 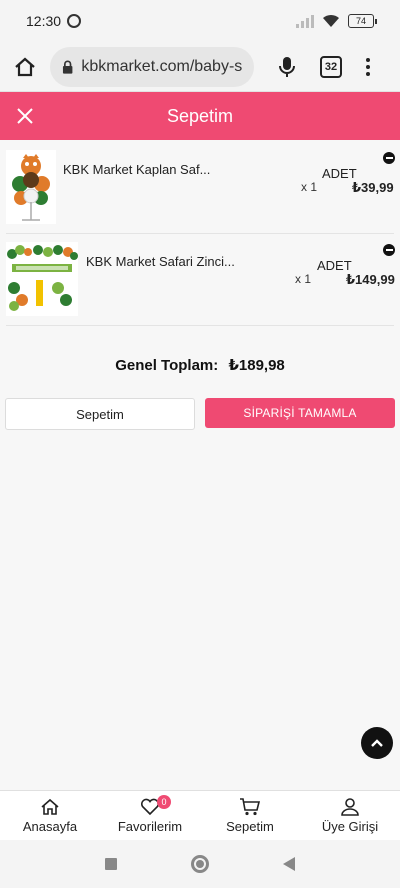 I want to click on signal-icon, so click(x=305, y=21).